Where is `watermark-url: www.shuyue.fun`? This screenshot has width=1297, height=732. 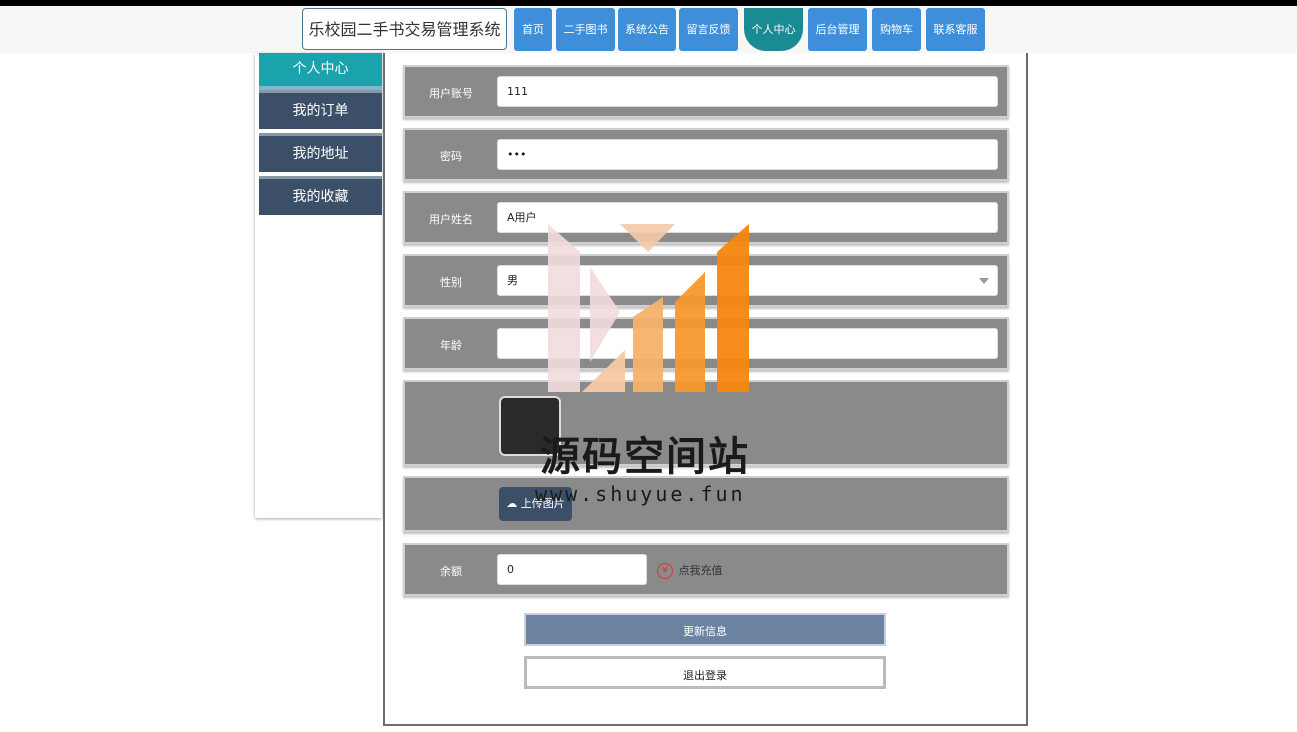
watermark-url: www.shuyue.fun is located at coordinates (640, 494).